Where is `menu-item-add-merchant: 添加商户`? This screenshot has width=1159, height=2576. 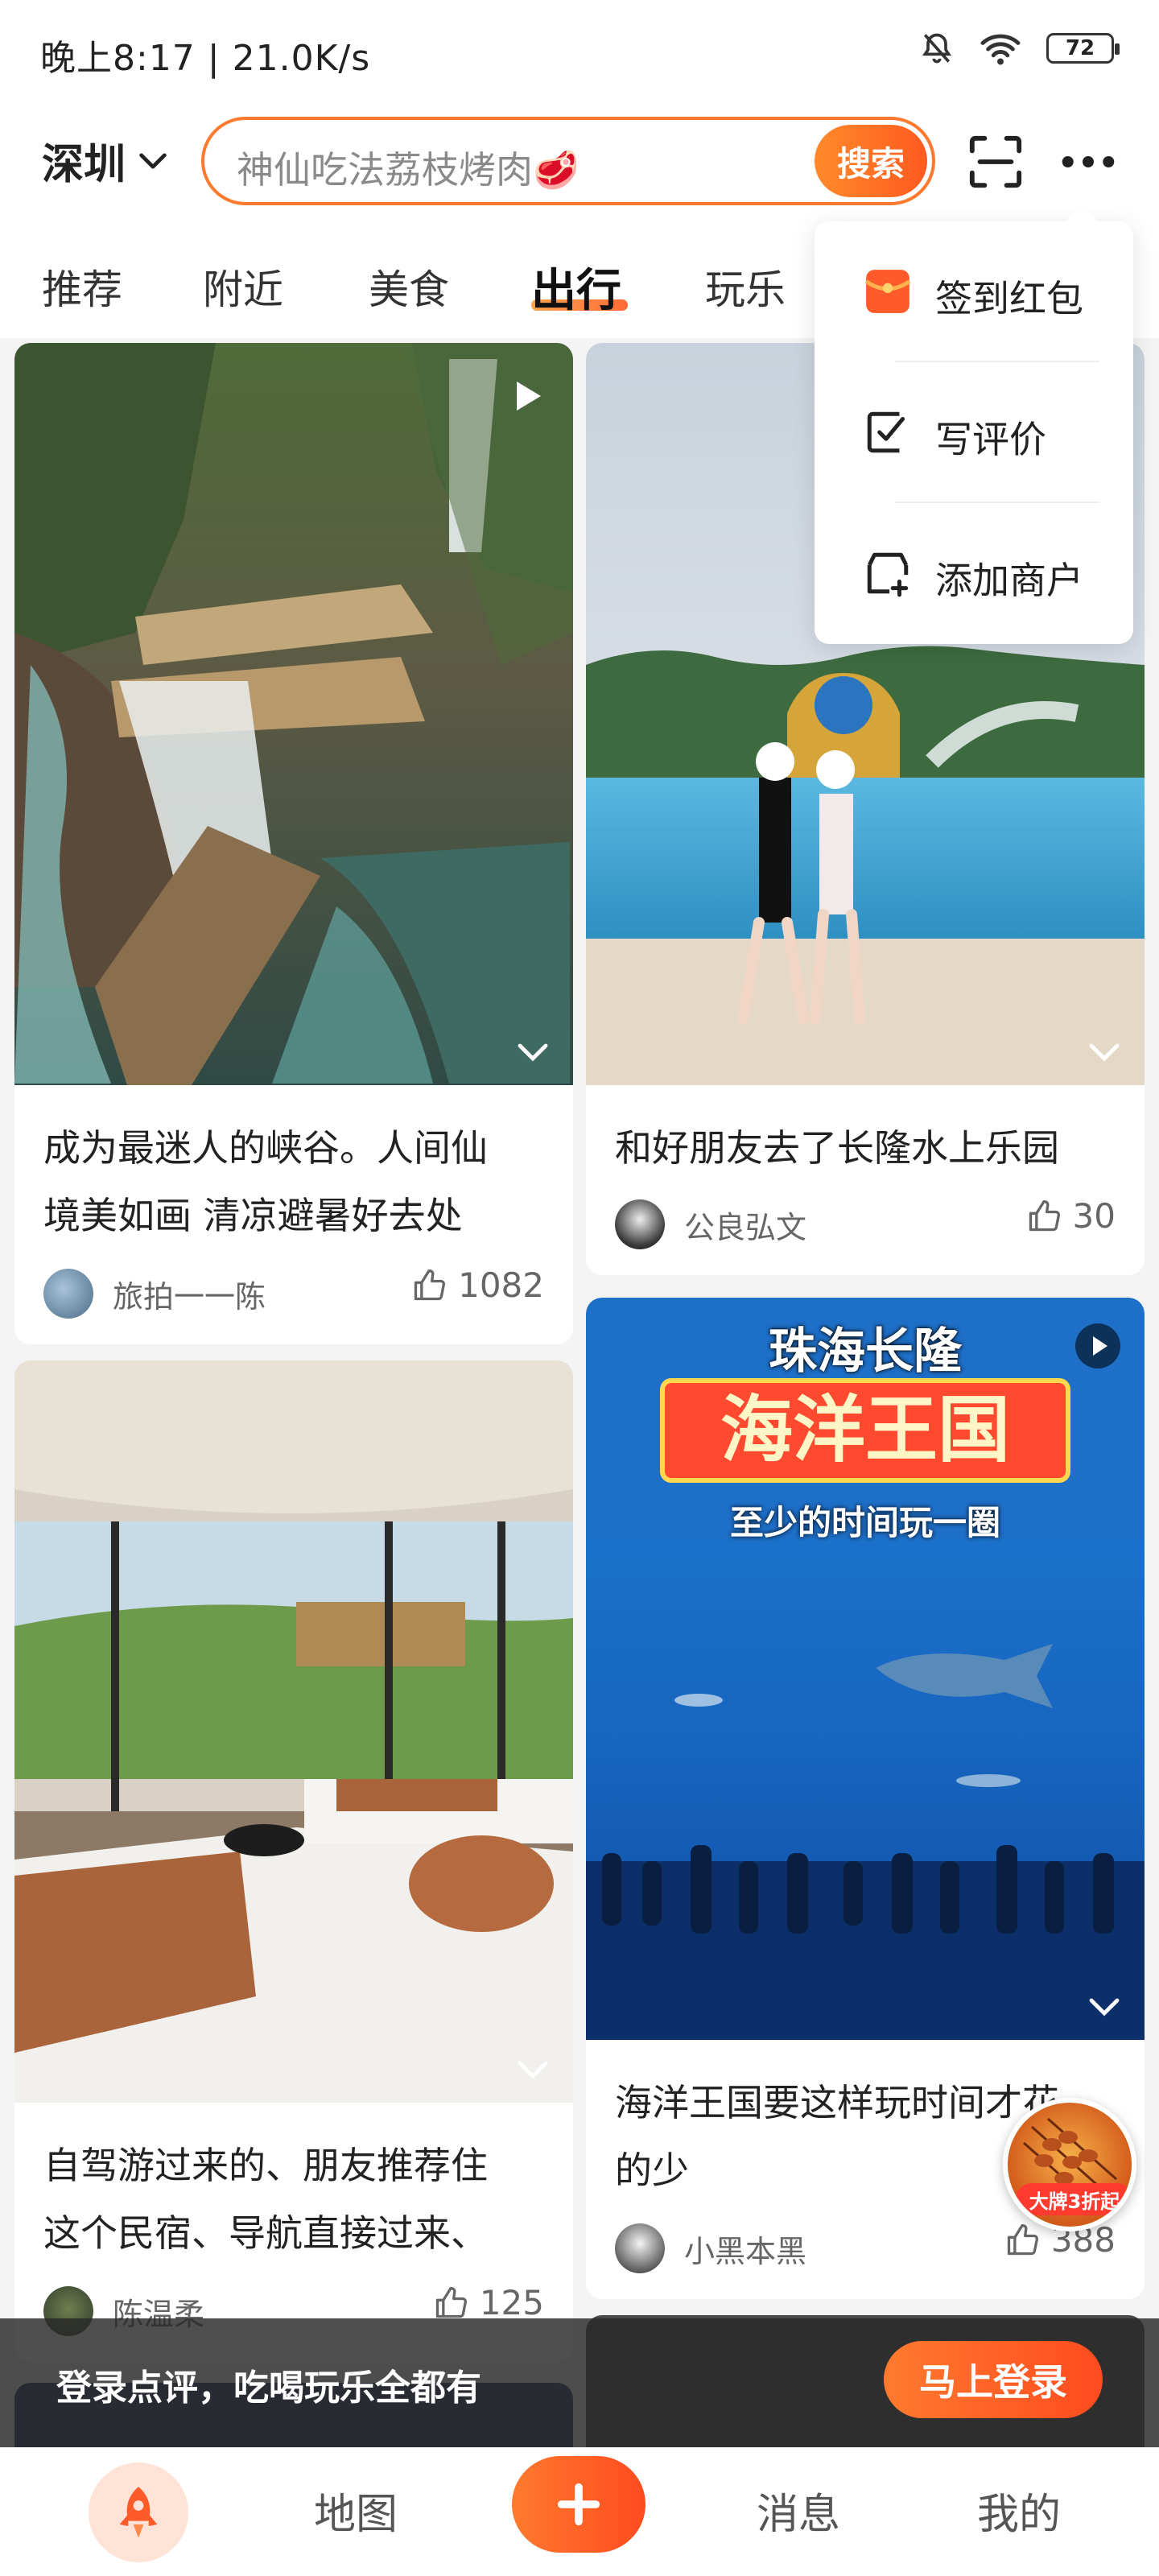
menu-item-add-merchant: 添加商户 is located at coordinates (974, 573).